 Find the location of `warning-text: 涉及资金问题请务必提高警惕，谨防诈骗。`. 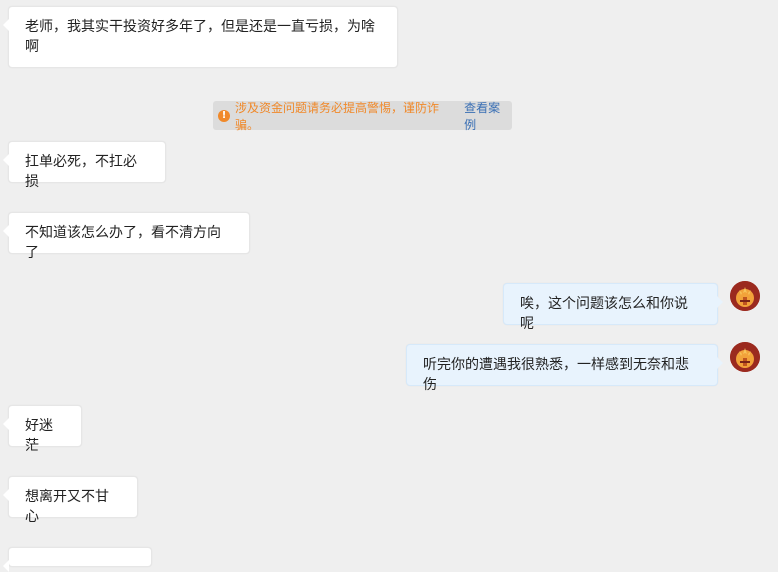

warning-text: 涉及资金问题请务必提高警惕，谨防诈骗。 is located at coordinates (337, 116).